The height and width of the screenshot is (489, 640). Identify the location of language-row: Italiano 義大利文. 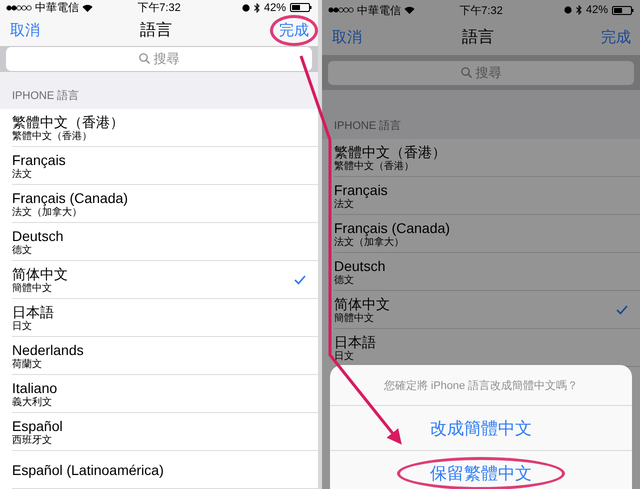
(165, 394).